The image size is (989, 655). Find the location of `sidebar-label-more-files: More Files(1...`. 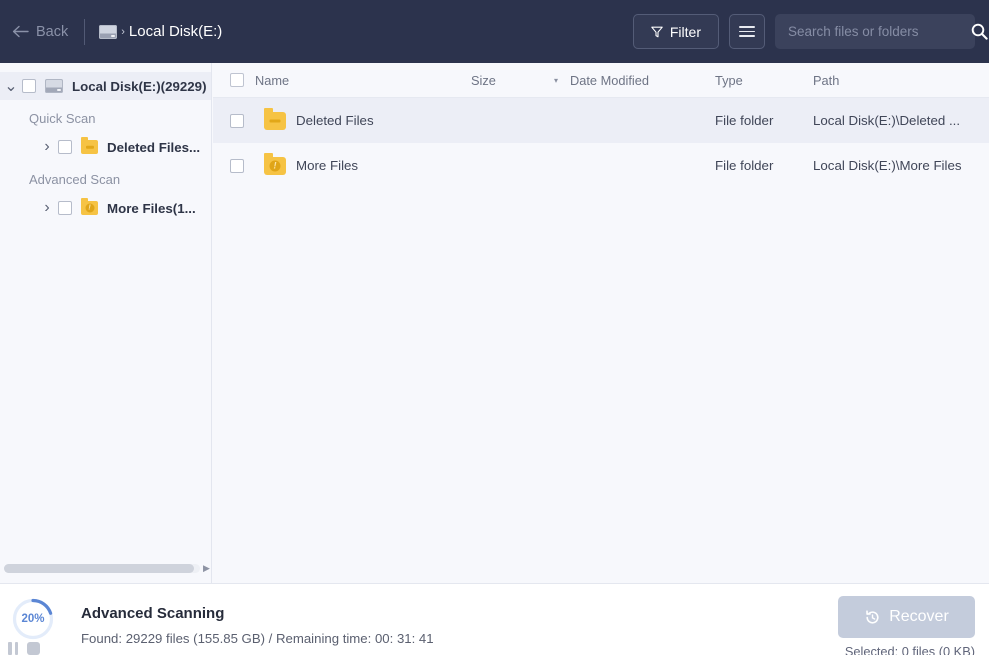

sidebar-label-more-files: More Files(1... is located at coordinates (151, 208).